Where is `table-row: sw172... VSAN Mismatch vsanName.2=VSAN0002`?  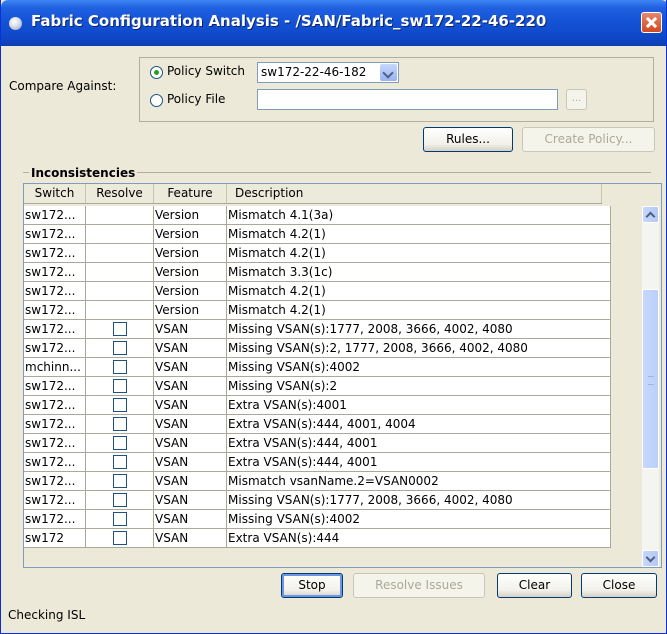
table-row: sw172... VSAN Mismatch vsanName.2=VSAN0002 is located at coordinates (317, 481).